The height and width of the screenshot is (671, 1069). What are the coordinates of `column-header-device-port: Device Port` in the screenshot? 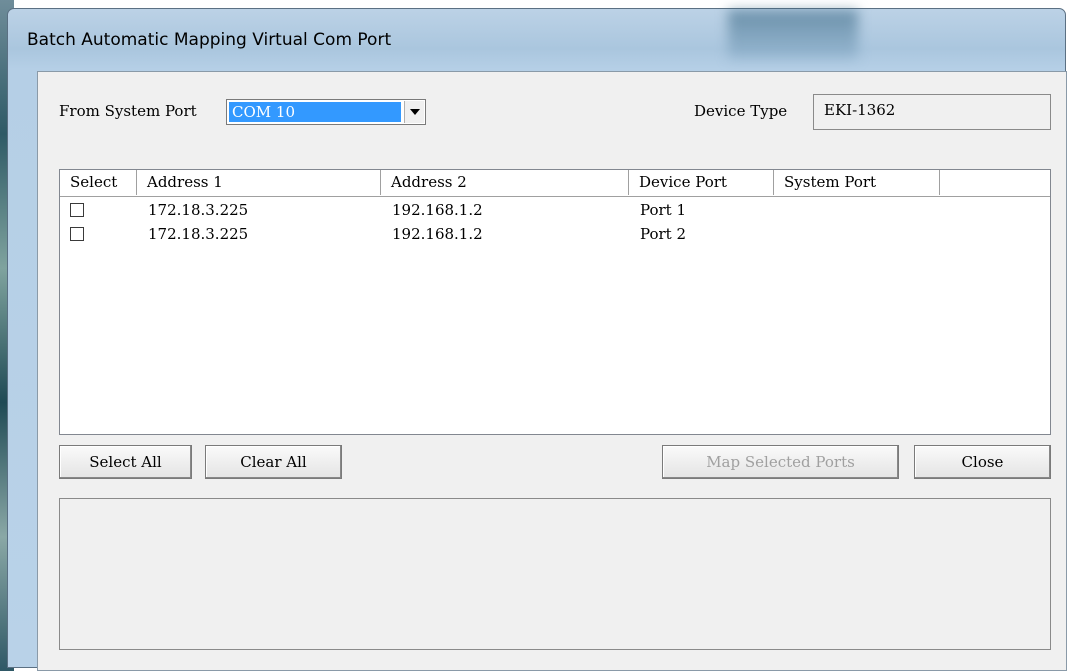 It's located at (701, 182).